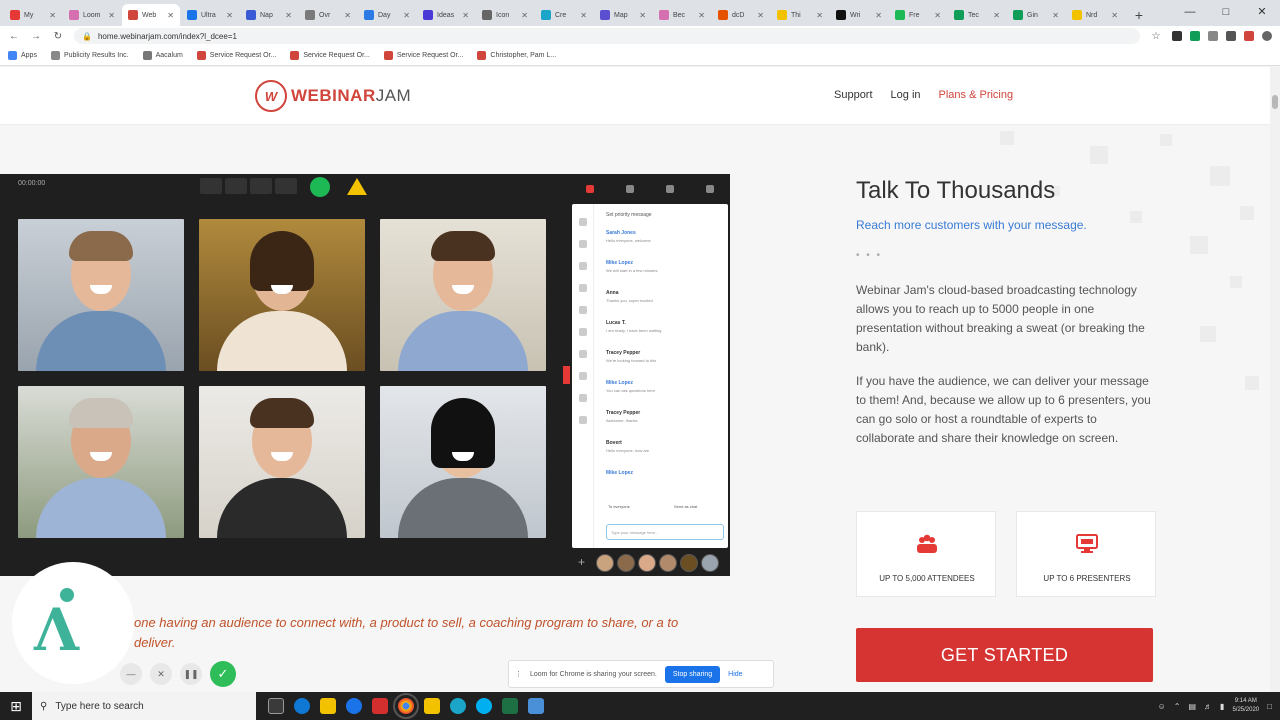  Describe the element at coordinates (89, 55) in the screenshot. I see `bookmark-item: Publicity Results Inc.` at that location.